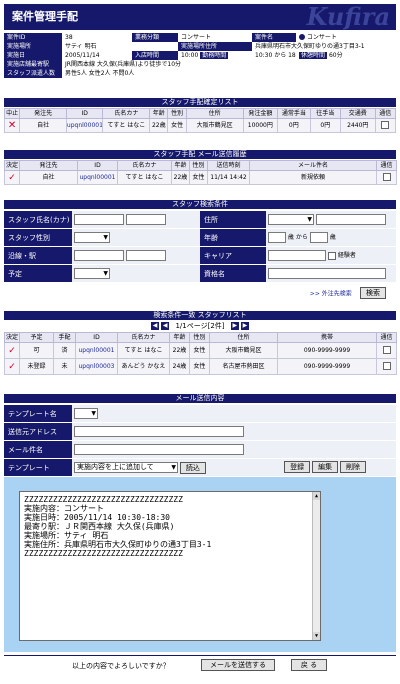 This screenshot has width=400, height=684. What do you see at coordinates (136, 273) in the screenshot?
I see `search-reserve-cell` at bounding box center [136, 273].